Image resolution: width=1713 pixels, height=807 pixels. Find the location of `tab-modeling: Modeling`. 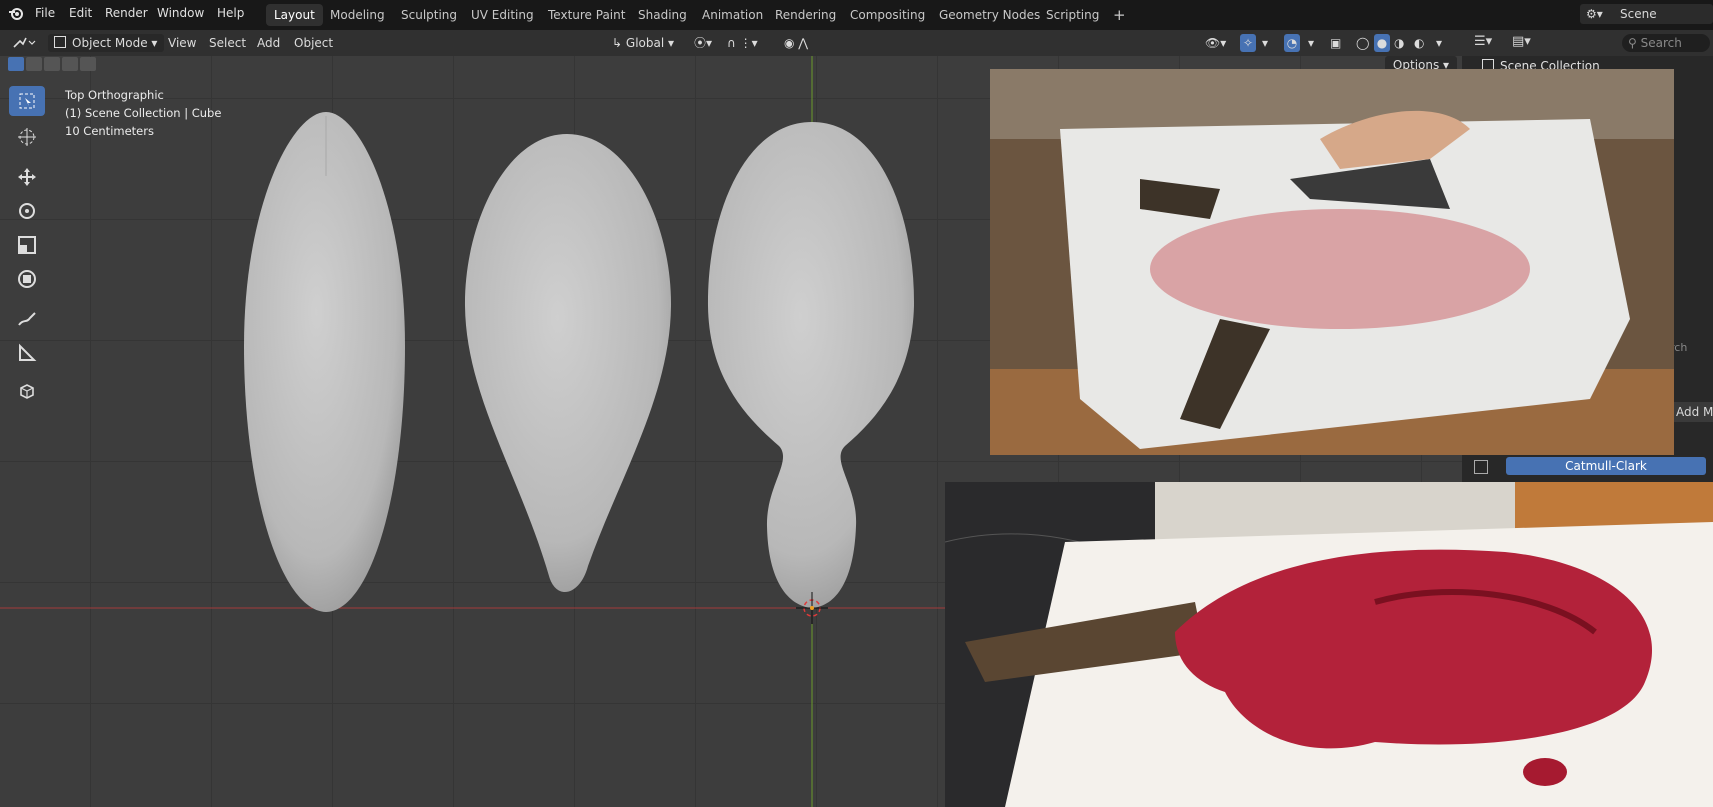

tab-modeling: Modeling is located at coordinates (357, 15).